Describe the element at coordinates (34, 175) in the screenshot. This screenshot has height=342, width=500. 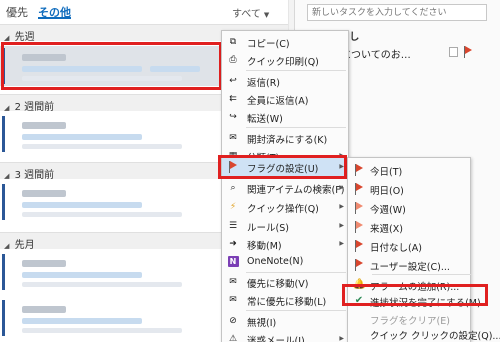
I see `group-label: 3 週間前` at that location.